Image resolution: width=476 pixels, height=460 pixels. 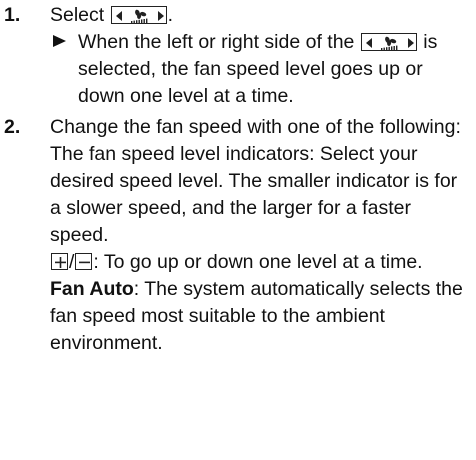 I want to click on plus-minus-description: /: To go up or down one level at a time., so click(x=260, y=262).